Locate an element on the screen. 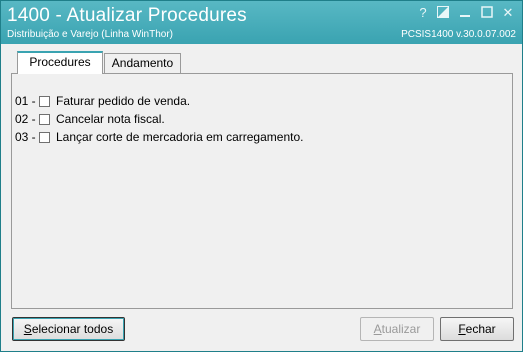  close-window-button: ✕ is located at coordinates (508, 13).